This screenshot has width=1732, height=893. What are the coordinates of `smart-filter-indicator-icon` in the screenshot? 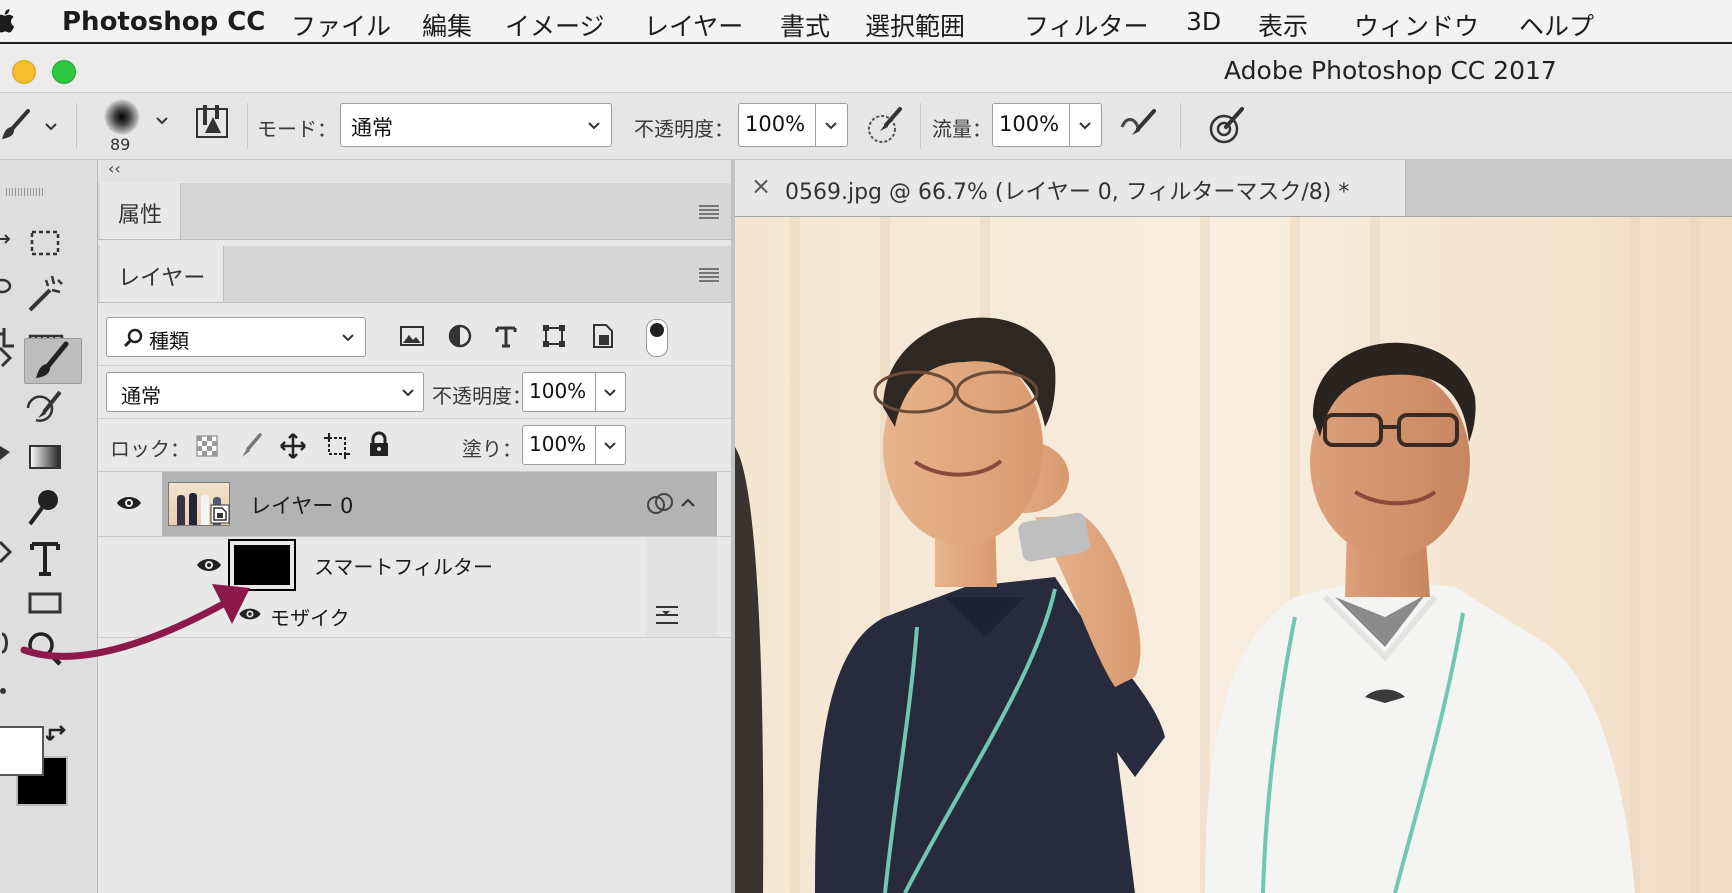 It's located at (660, 504).